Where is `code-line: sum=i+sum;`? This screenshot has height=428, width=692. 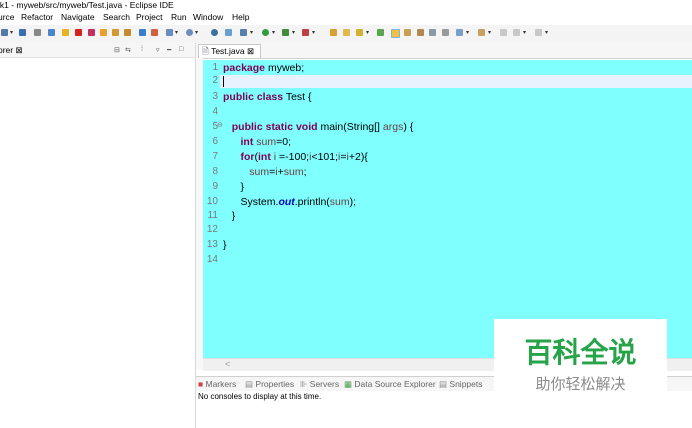
code-line: sum=i+sum; is located at coordinates (264, 172).